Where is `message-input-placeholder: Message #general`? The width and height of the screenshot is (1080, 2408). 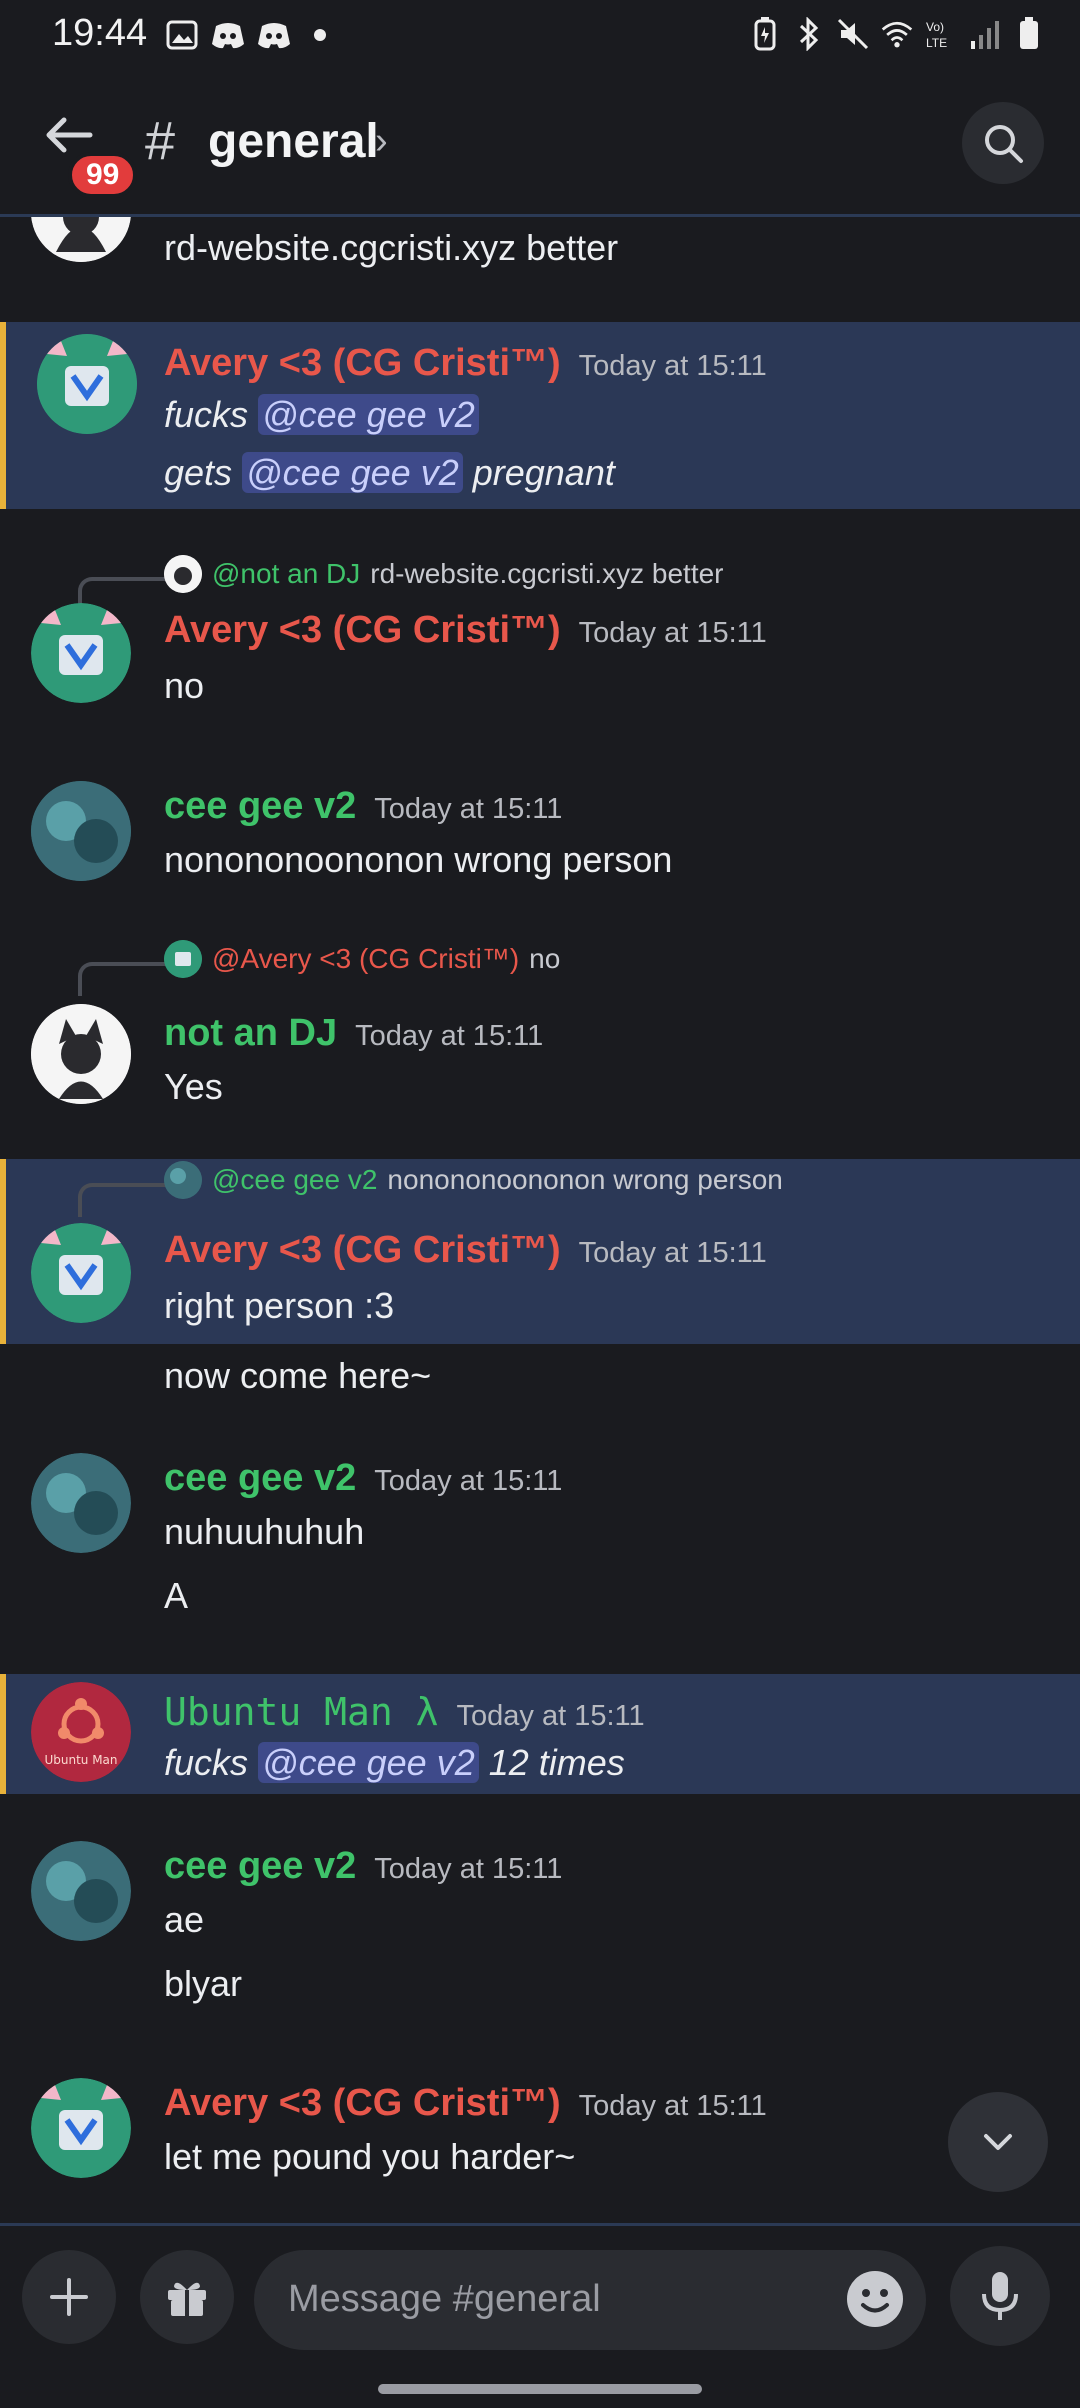 message-input-placeholder: Message #general is located at coordinates (444, 2299).